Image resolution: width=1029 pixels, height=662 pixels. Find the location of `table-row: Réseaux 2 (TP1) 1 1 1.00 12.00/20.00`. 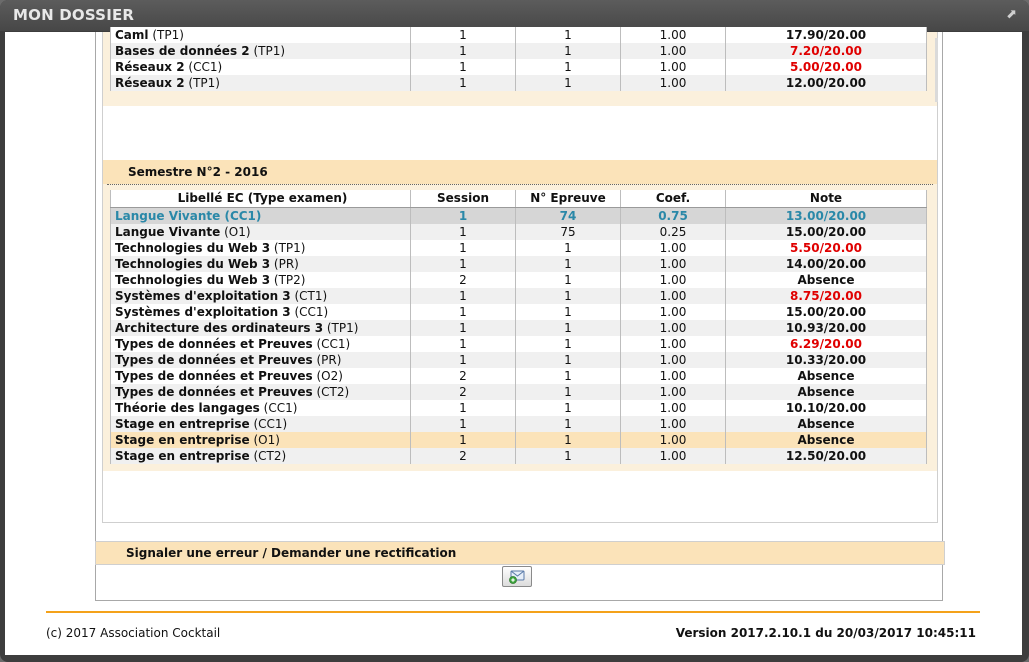

table-row: Réseaux 2 (TP1) 1 1 1.00 12.00/20.00 is located at coordinates (518, 83).